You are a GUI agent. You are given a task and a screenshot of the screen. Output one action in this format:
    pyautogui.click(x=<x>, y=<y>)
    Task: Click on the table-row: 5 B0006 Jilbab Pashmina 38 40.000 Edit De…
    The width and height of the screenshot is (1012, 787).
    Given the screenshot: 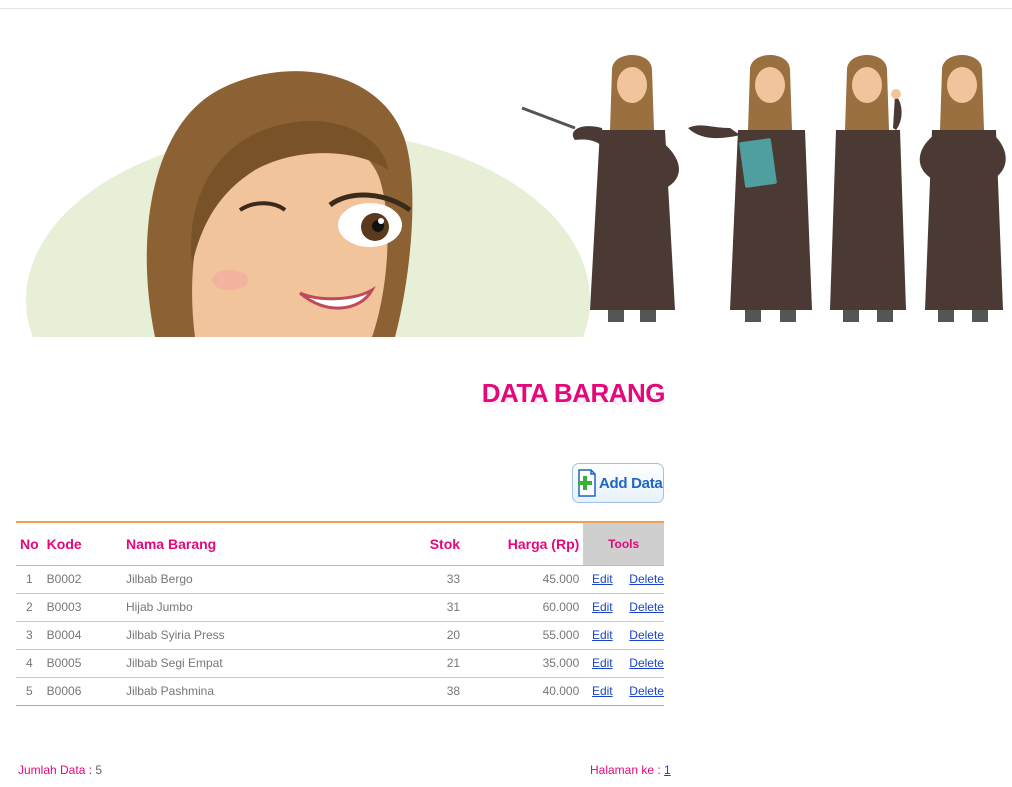 What is the action you would take?
    pyautogui.click(x=340, y=691)
    